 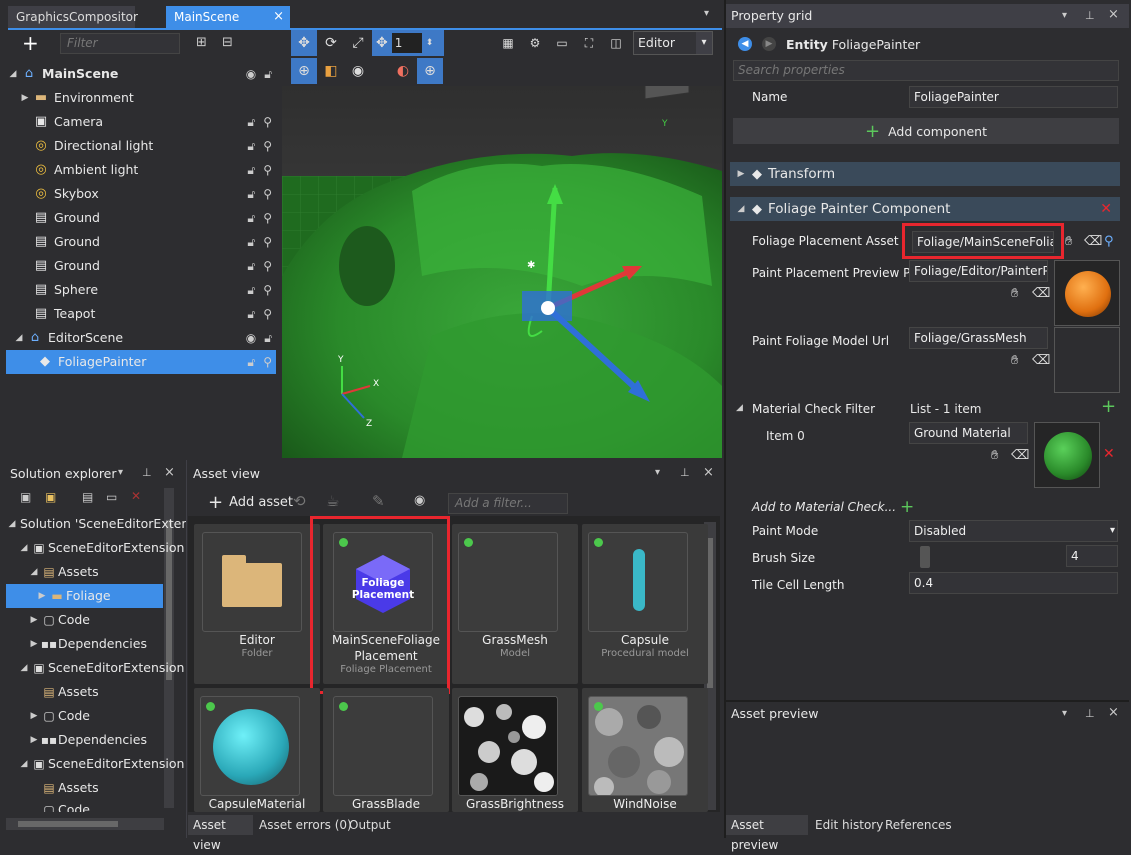 I want to click on tile-cell-field: 0.4, so click(x=1013, y=583).